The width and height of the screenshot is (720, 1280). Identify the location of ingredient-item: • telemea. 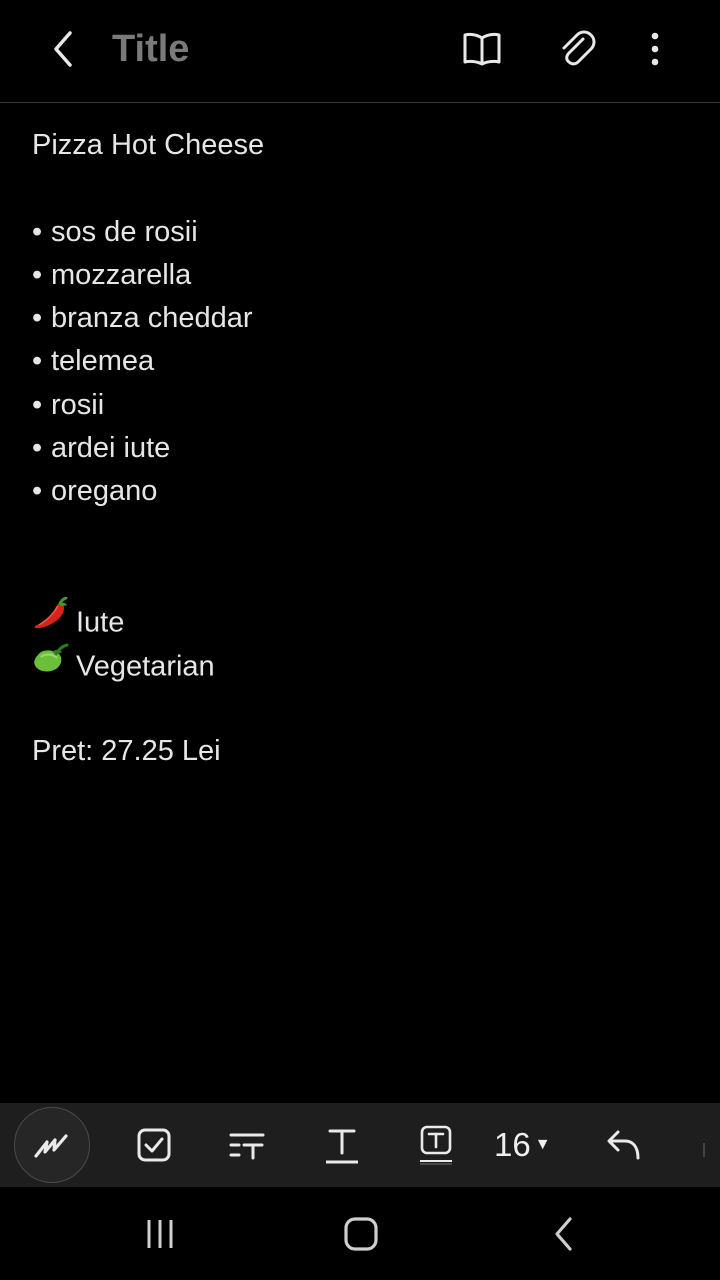
(362, 361).